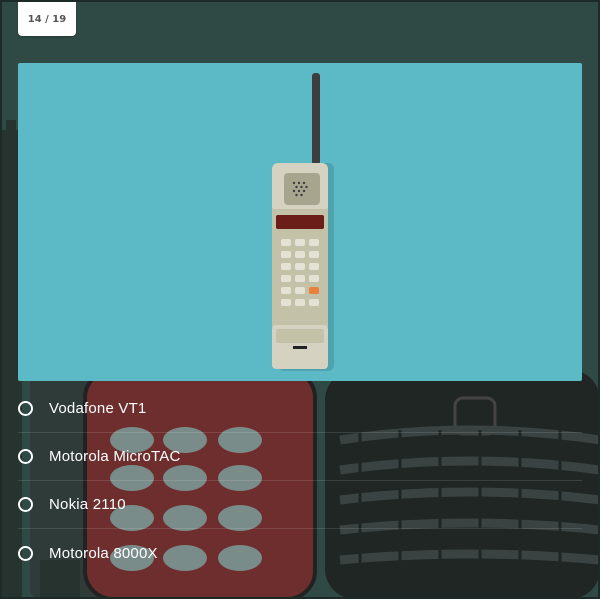 This screenshot has width=600, height=599. What do you see at coordinates (87, 504) in the screenshot?
I see `answer-option-label: Nokia 2110` at bounding box center [87, 504].